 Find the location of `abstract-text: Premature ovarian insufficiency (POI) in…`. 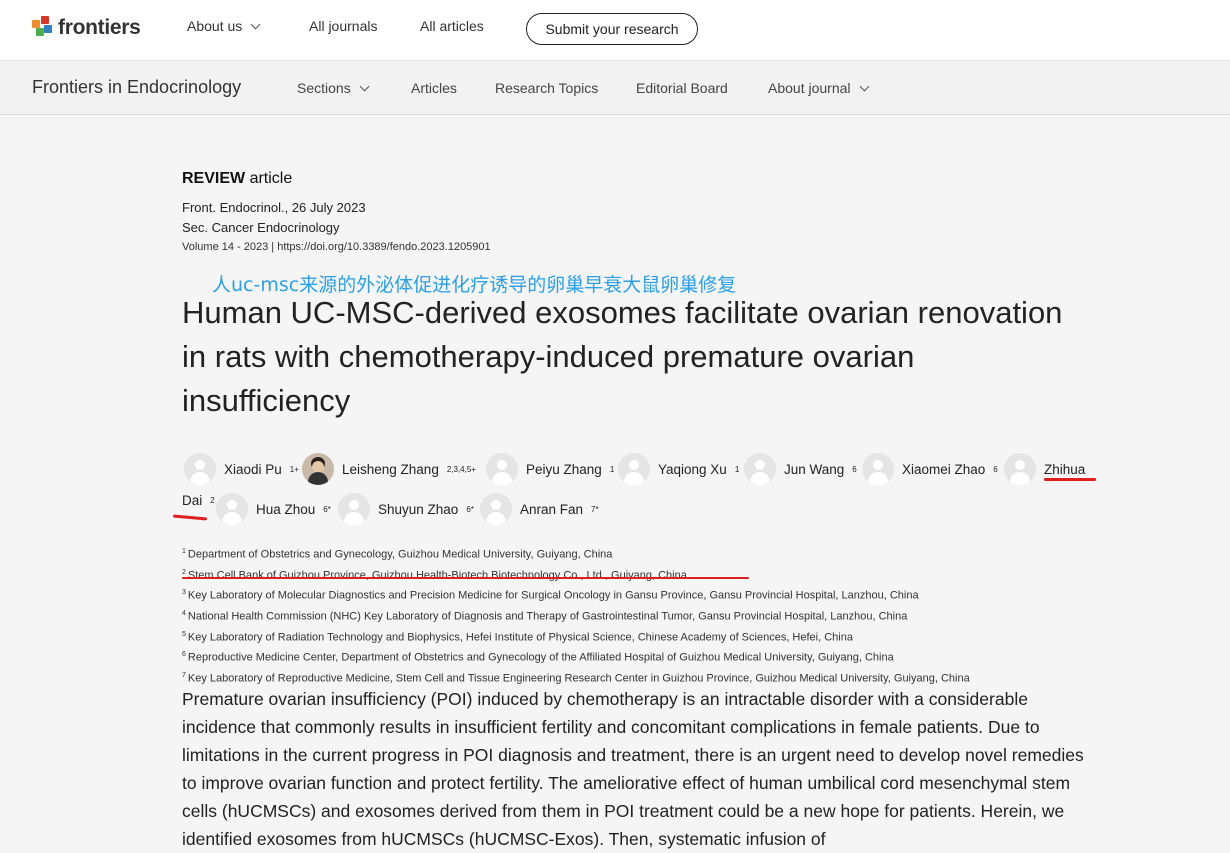

abstract-text: Premature ovarian insufficiency (POI) in… is located at coordinates (633, 769).